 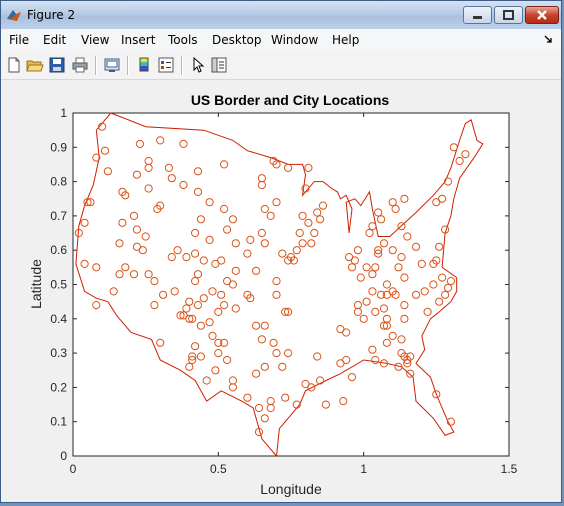 What do you see at coordinates (51, 15) in the screenshot?
I see `window-title: Figure 2` at bounding box center [51, 15].